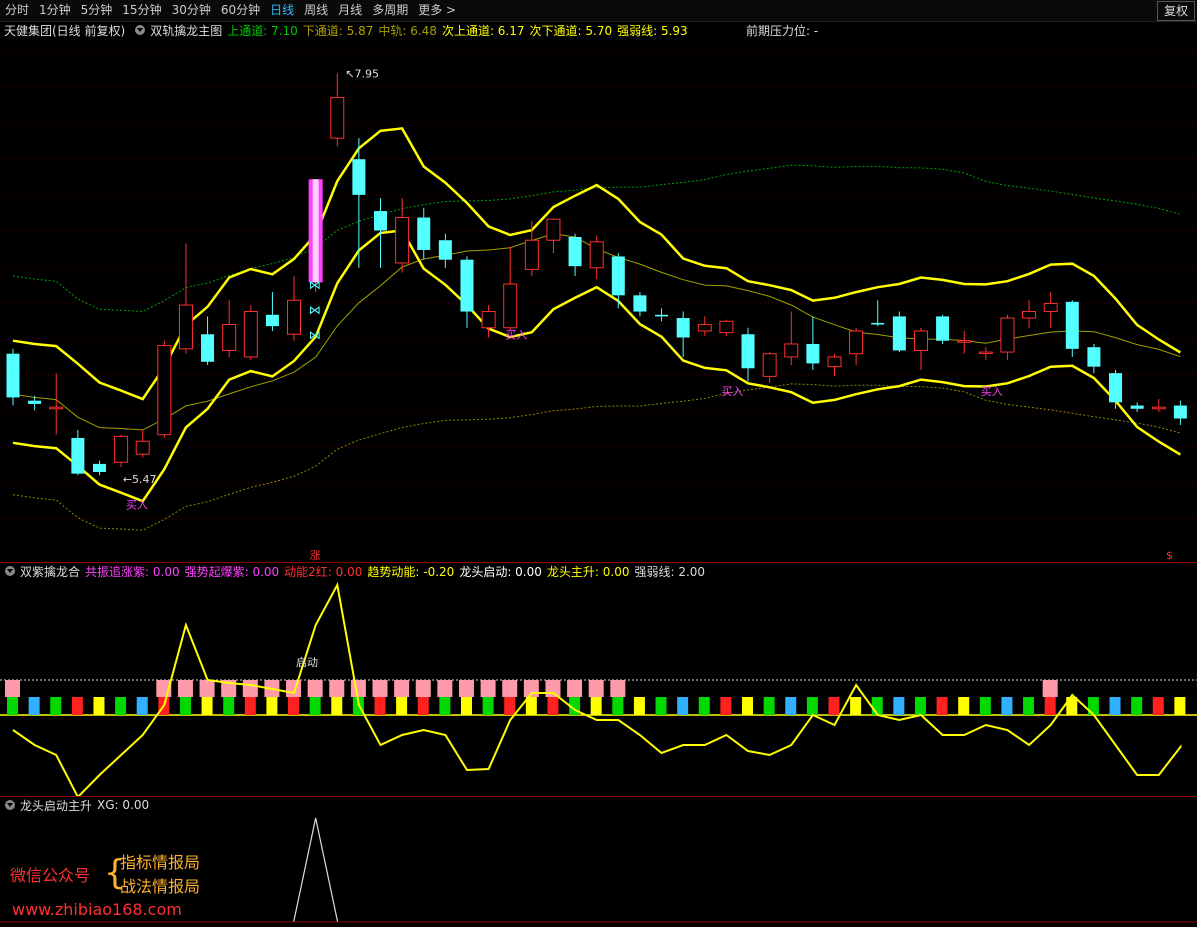  Describe the element at coordinates (240, 10) in the screenshot. I see `period-tab-5: 60分钟` at that location.